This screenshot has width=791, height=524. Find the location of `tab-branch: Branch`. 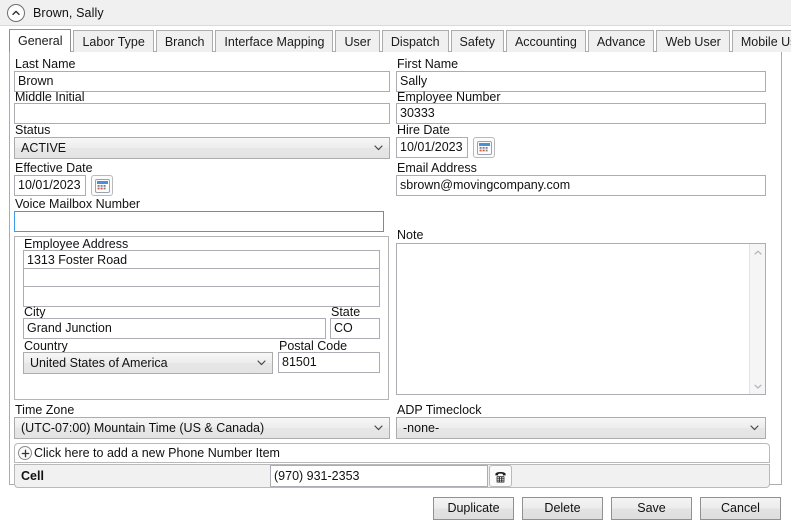

tab-branch: Branch is located at coordinates (184, 41).